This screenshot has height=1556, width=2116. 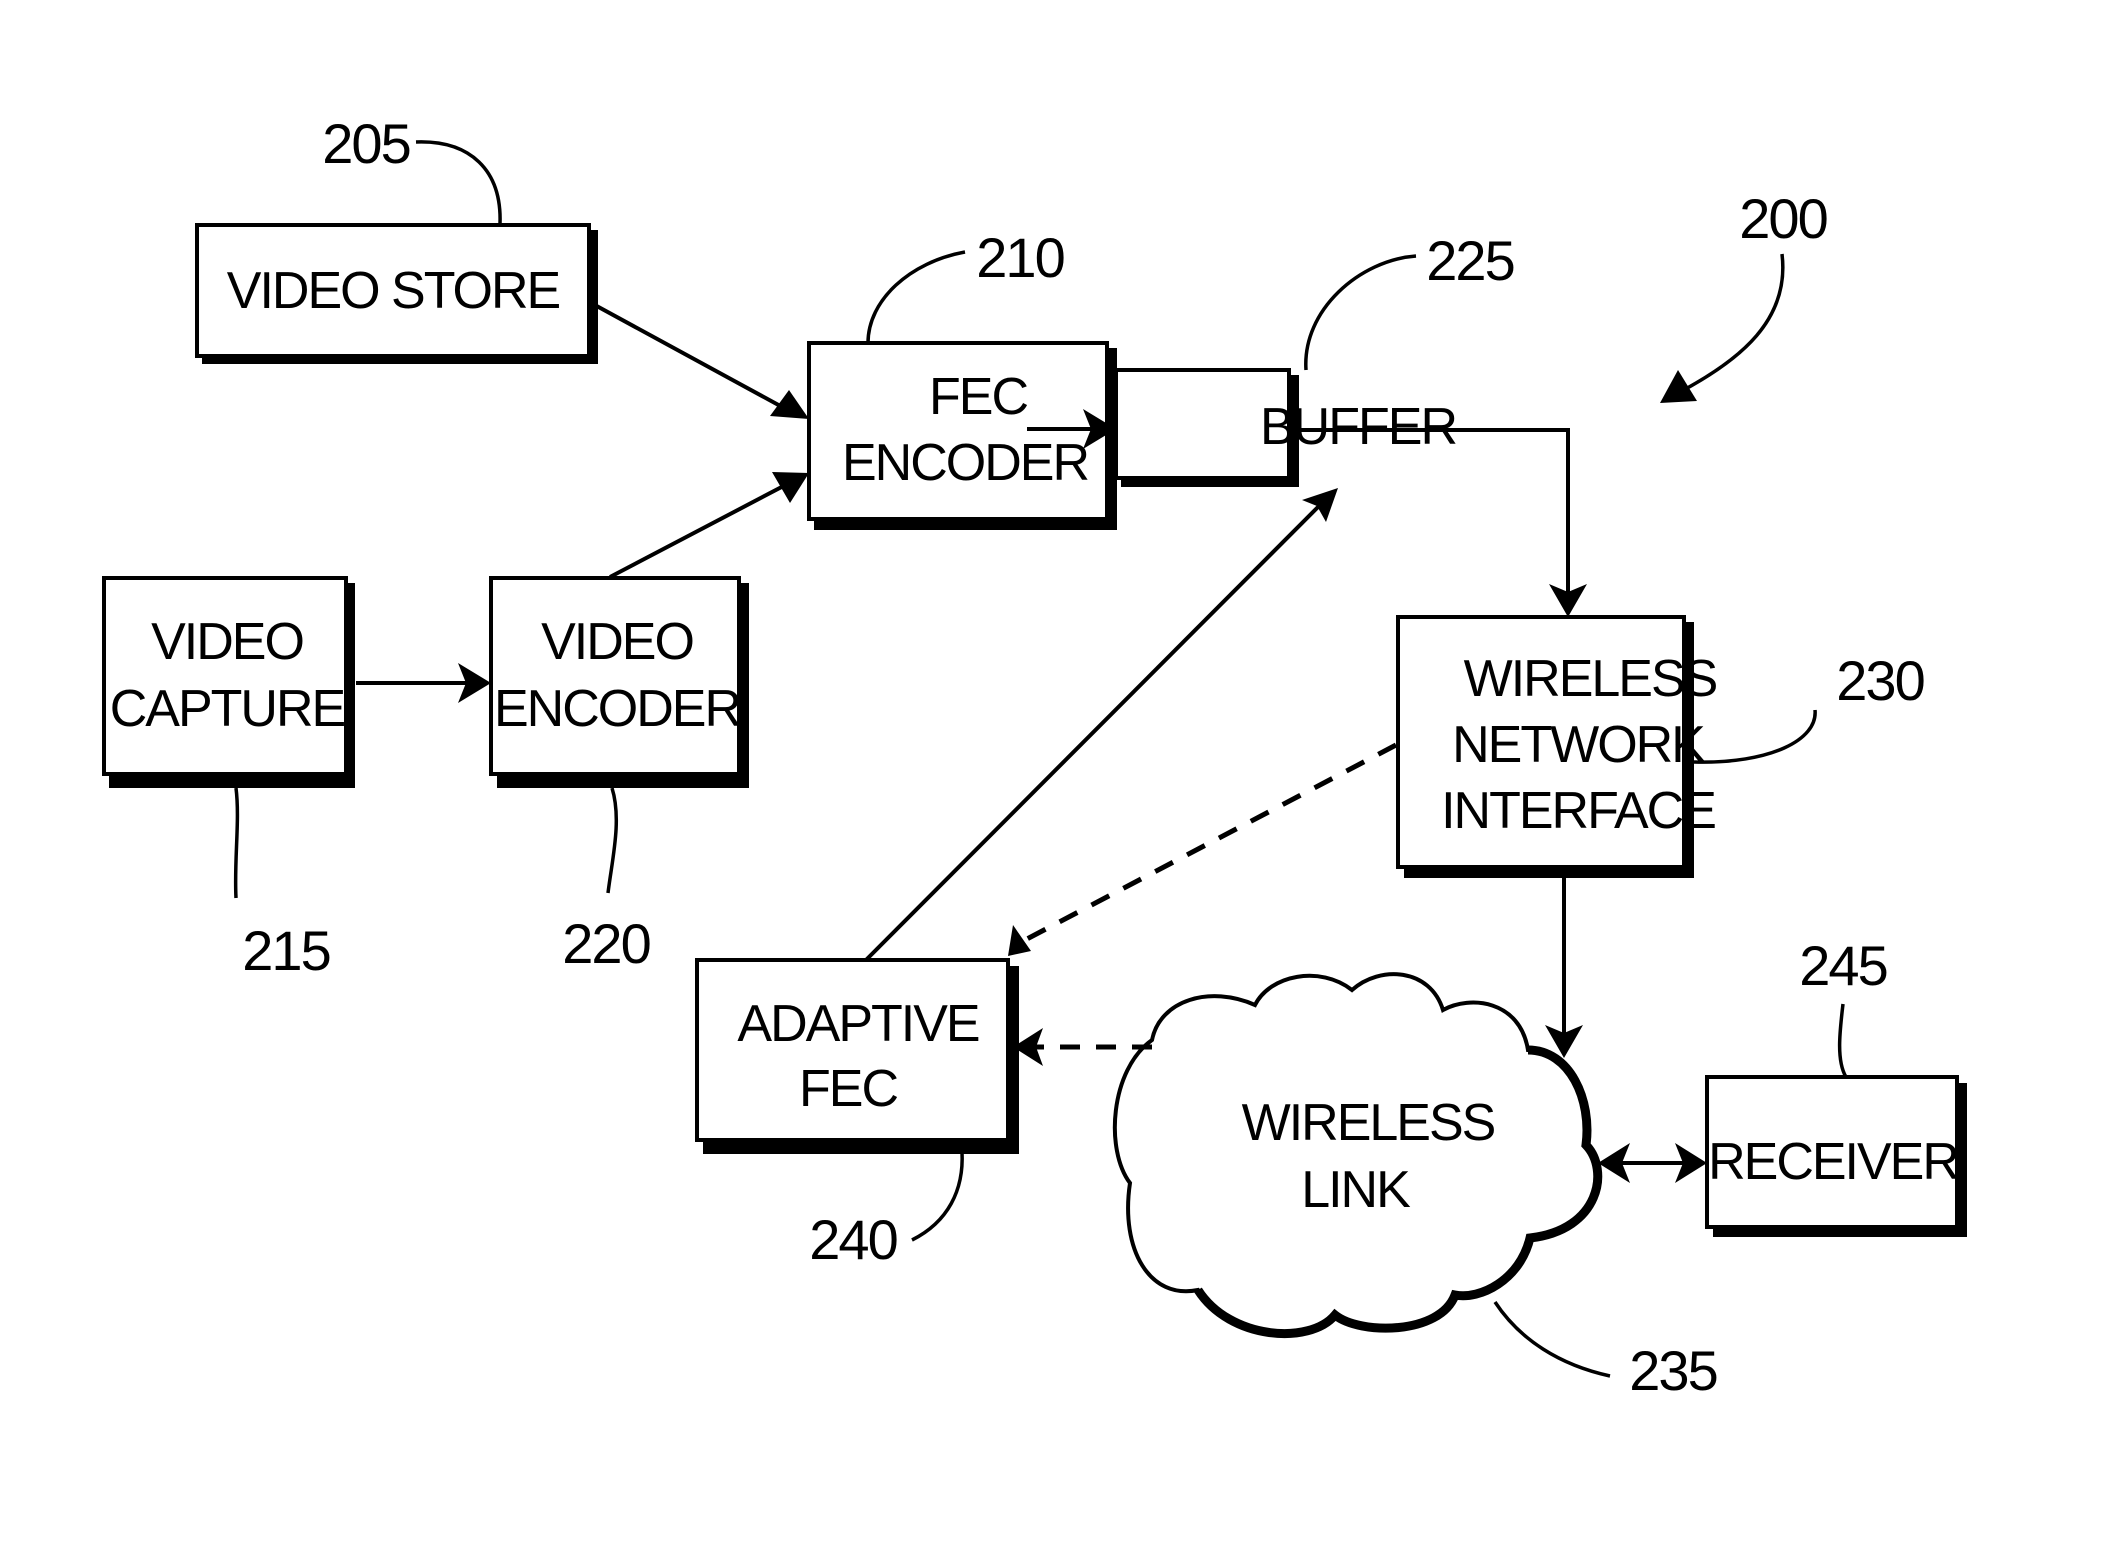 I want to click on fec-encoder-block: FEC ENCODER, so click(x=962, y=435).